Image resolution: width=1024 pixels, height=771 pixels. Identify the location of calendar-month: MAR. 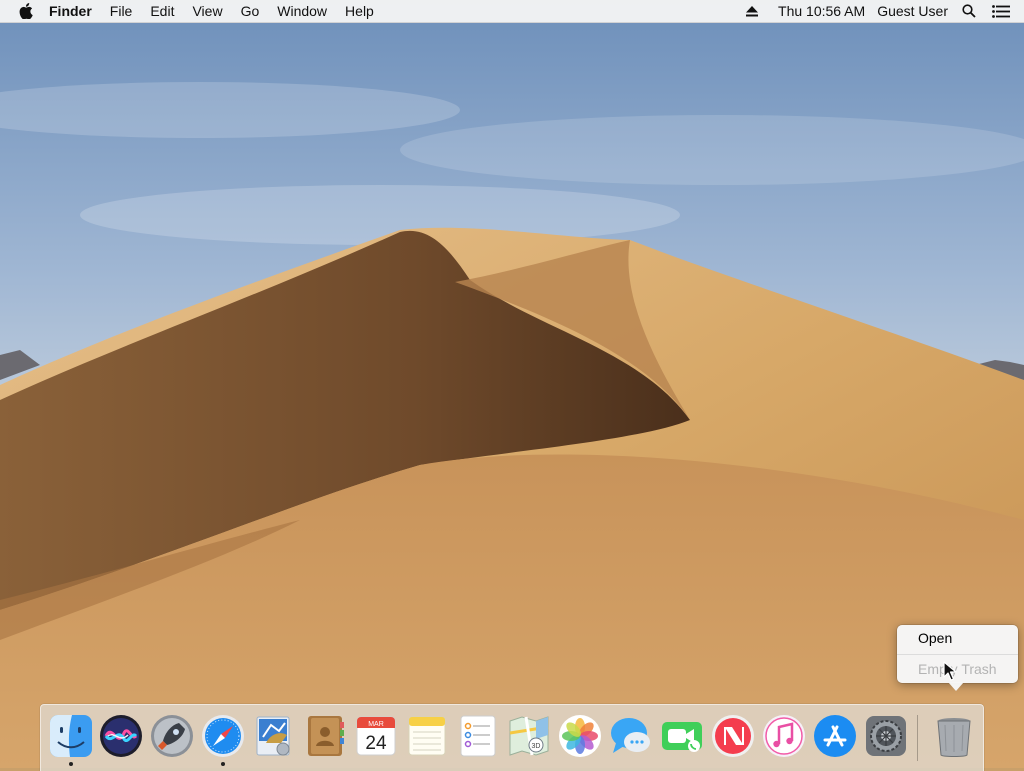
(376, 724).